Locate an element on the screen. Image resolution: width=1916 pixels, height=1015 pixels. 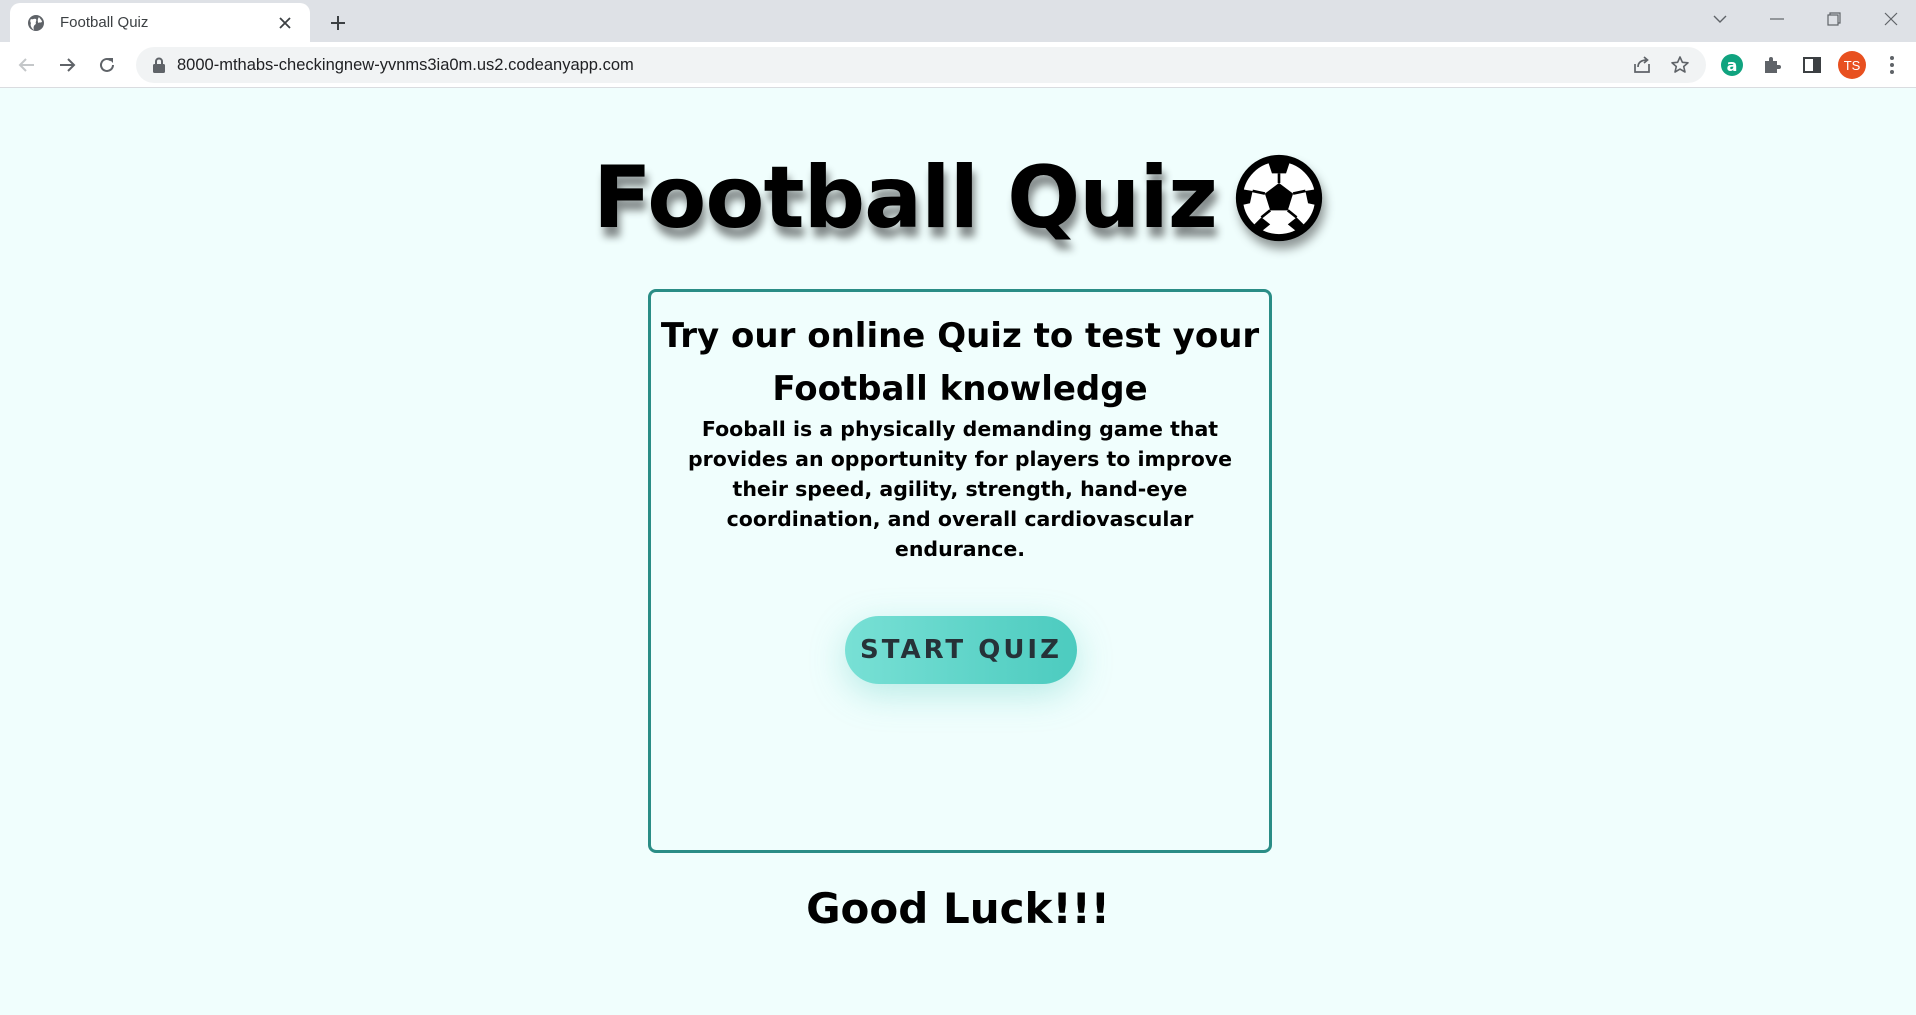
restore-icon is located at coordinates (1834, 19).